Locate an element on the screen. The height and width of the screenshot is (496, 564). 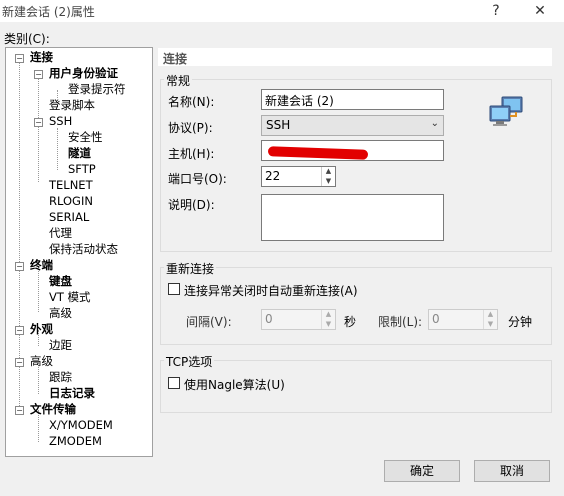
tree-item-connection: 连接 is located at coordinates (41, 57).